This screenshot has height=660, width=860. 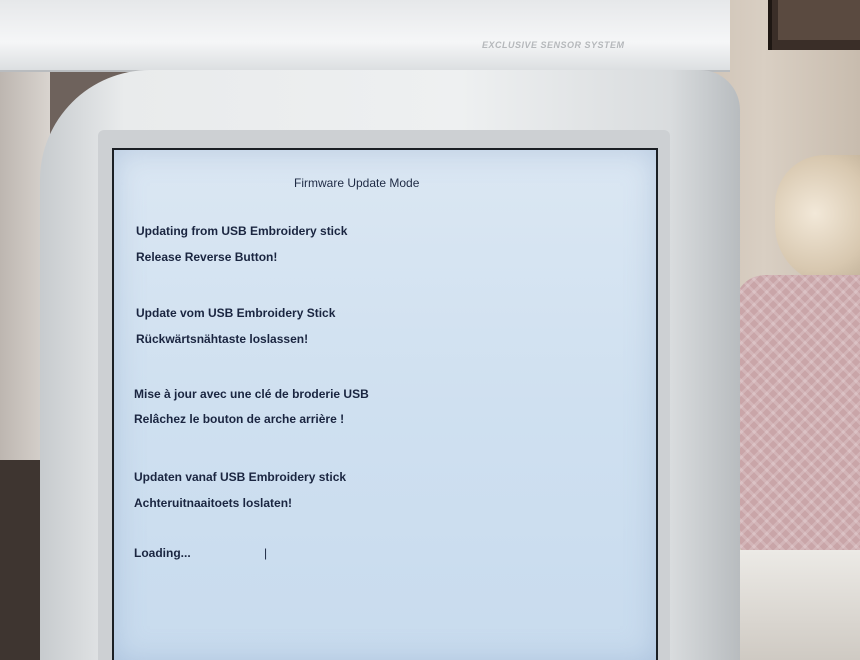 I want to click on message-fr-line2: Relâchez le bouton de arche arrière !, so click(x=239, y=419).